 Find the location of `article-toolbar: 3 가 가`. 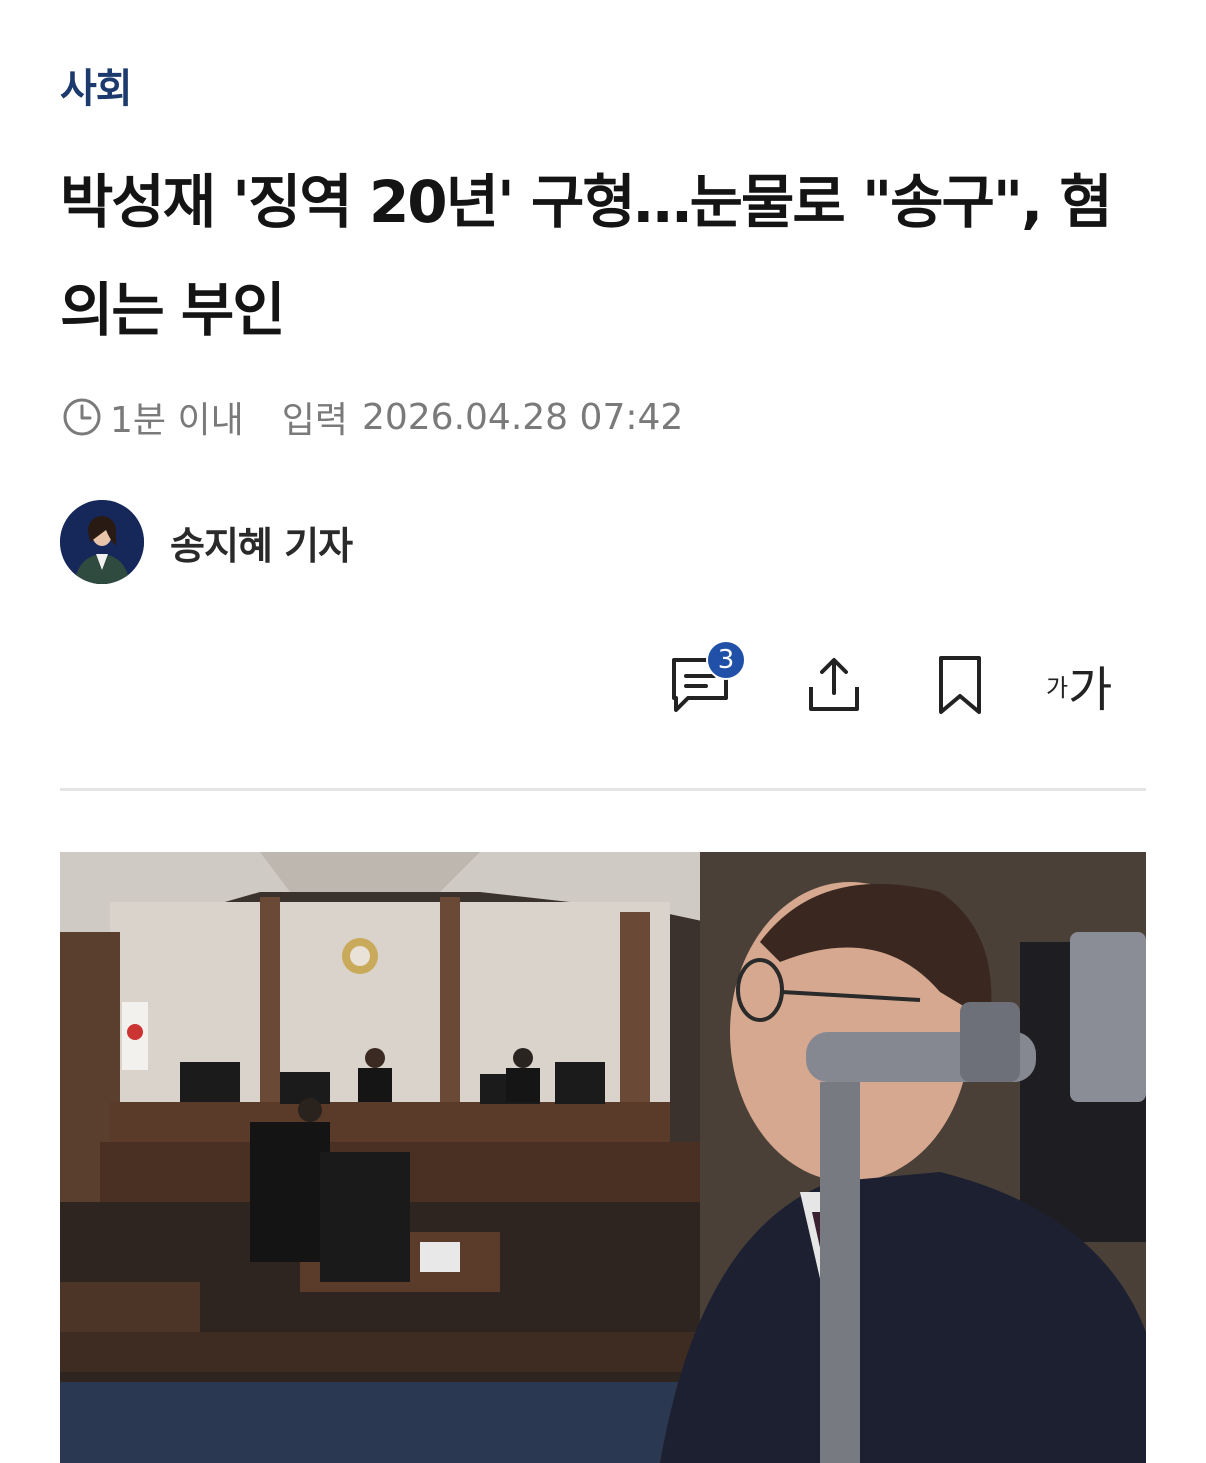

article-toolbar: 3 가 가 is located at coordinates (903, 685).